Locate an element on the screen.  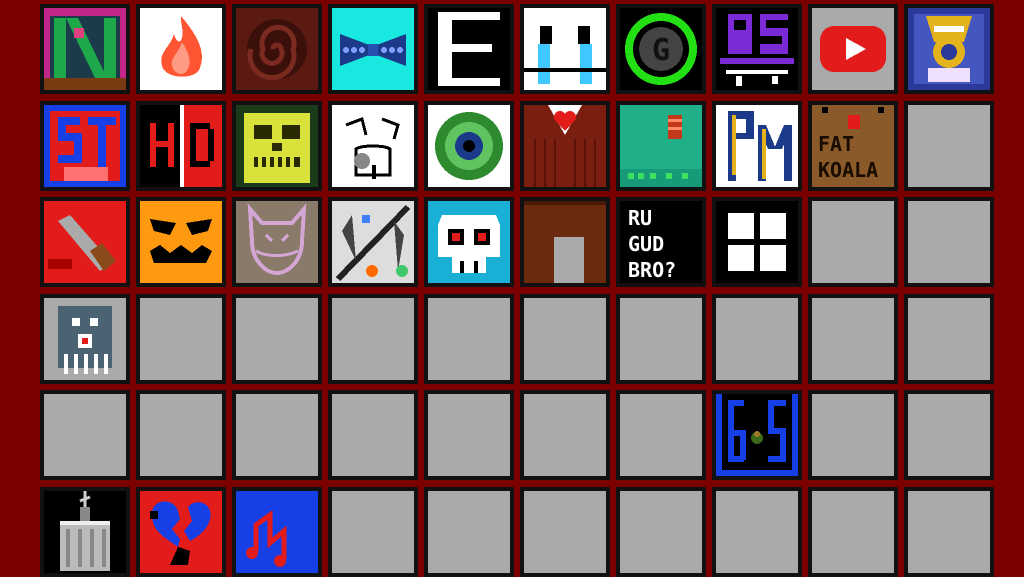
hd-icon is located at coordinates (181, 146).